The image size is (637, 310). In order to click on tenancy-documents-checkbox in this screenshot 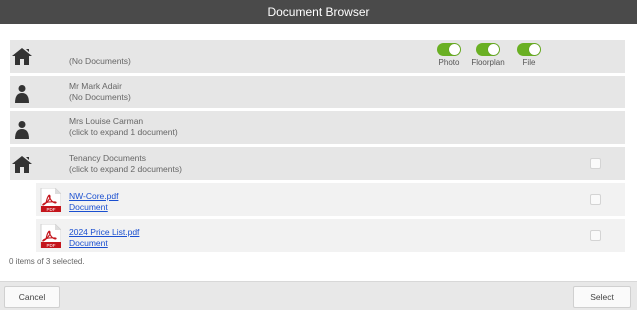, I will do `click(595, 163)`.